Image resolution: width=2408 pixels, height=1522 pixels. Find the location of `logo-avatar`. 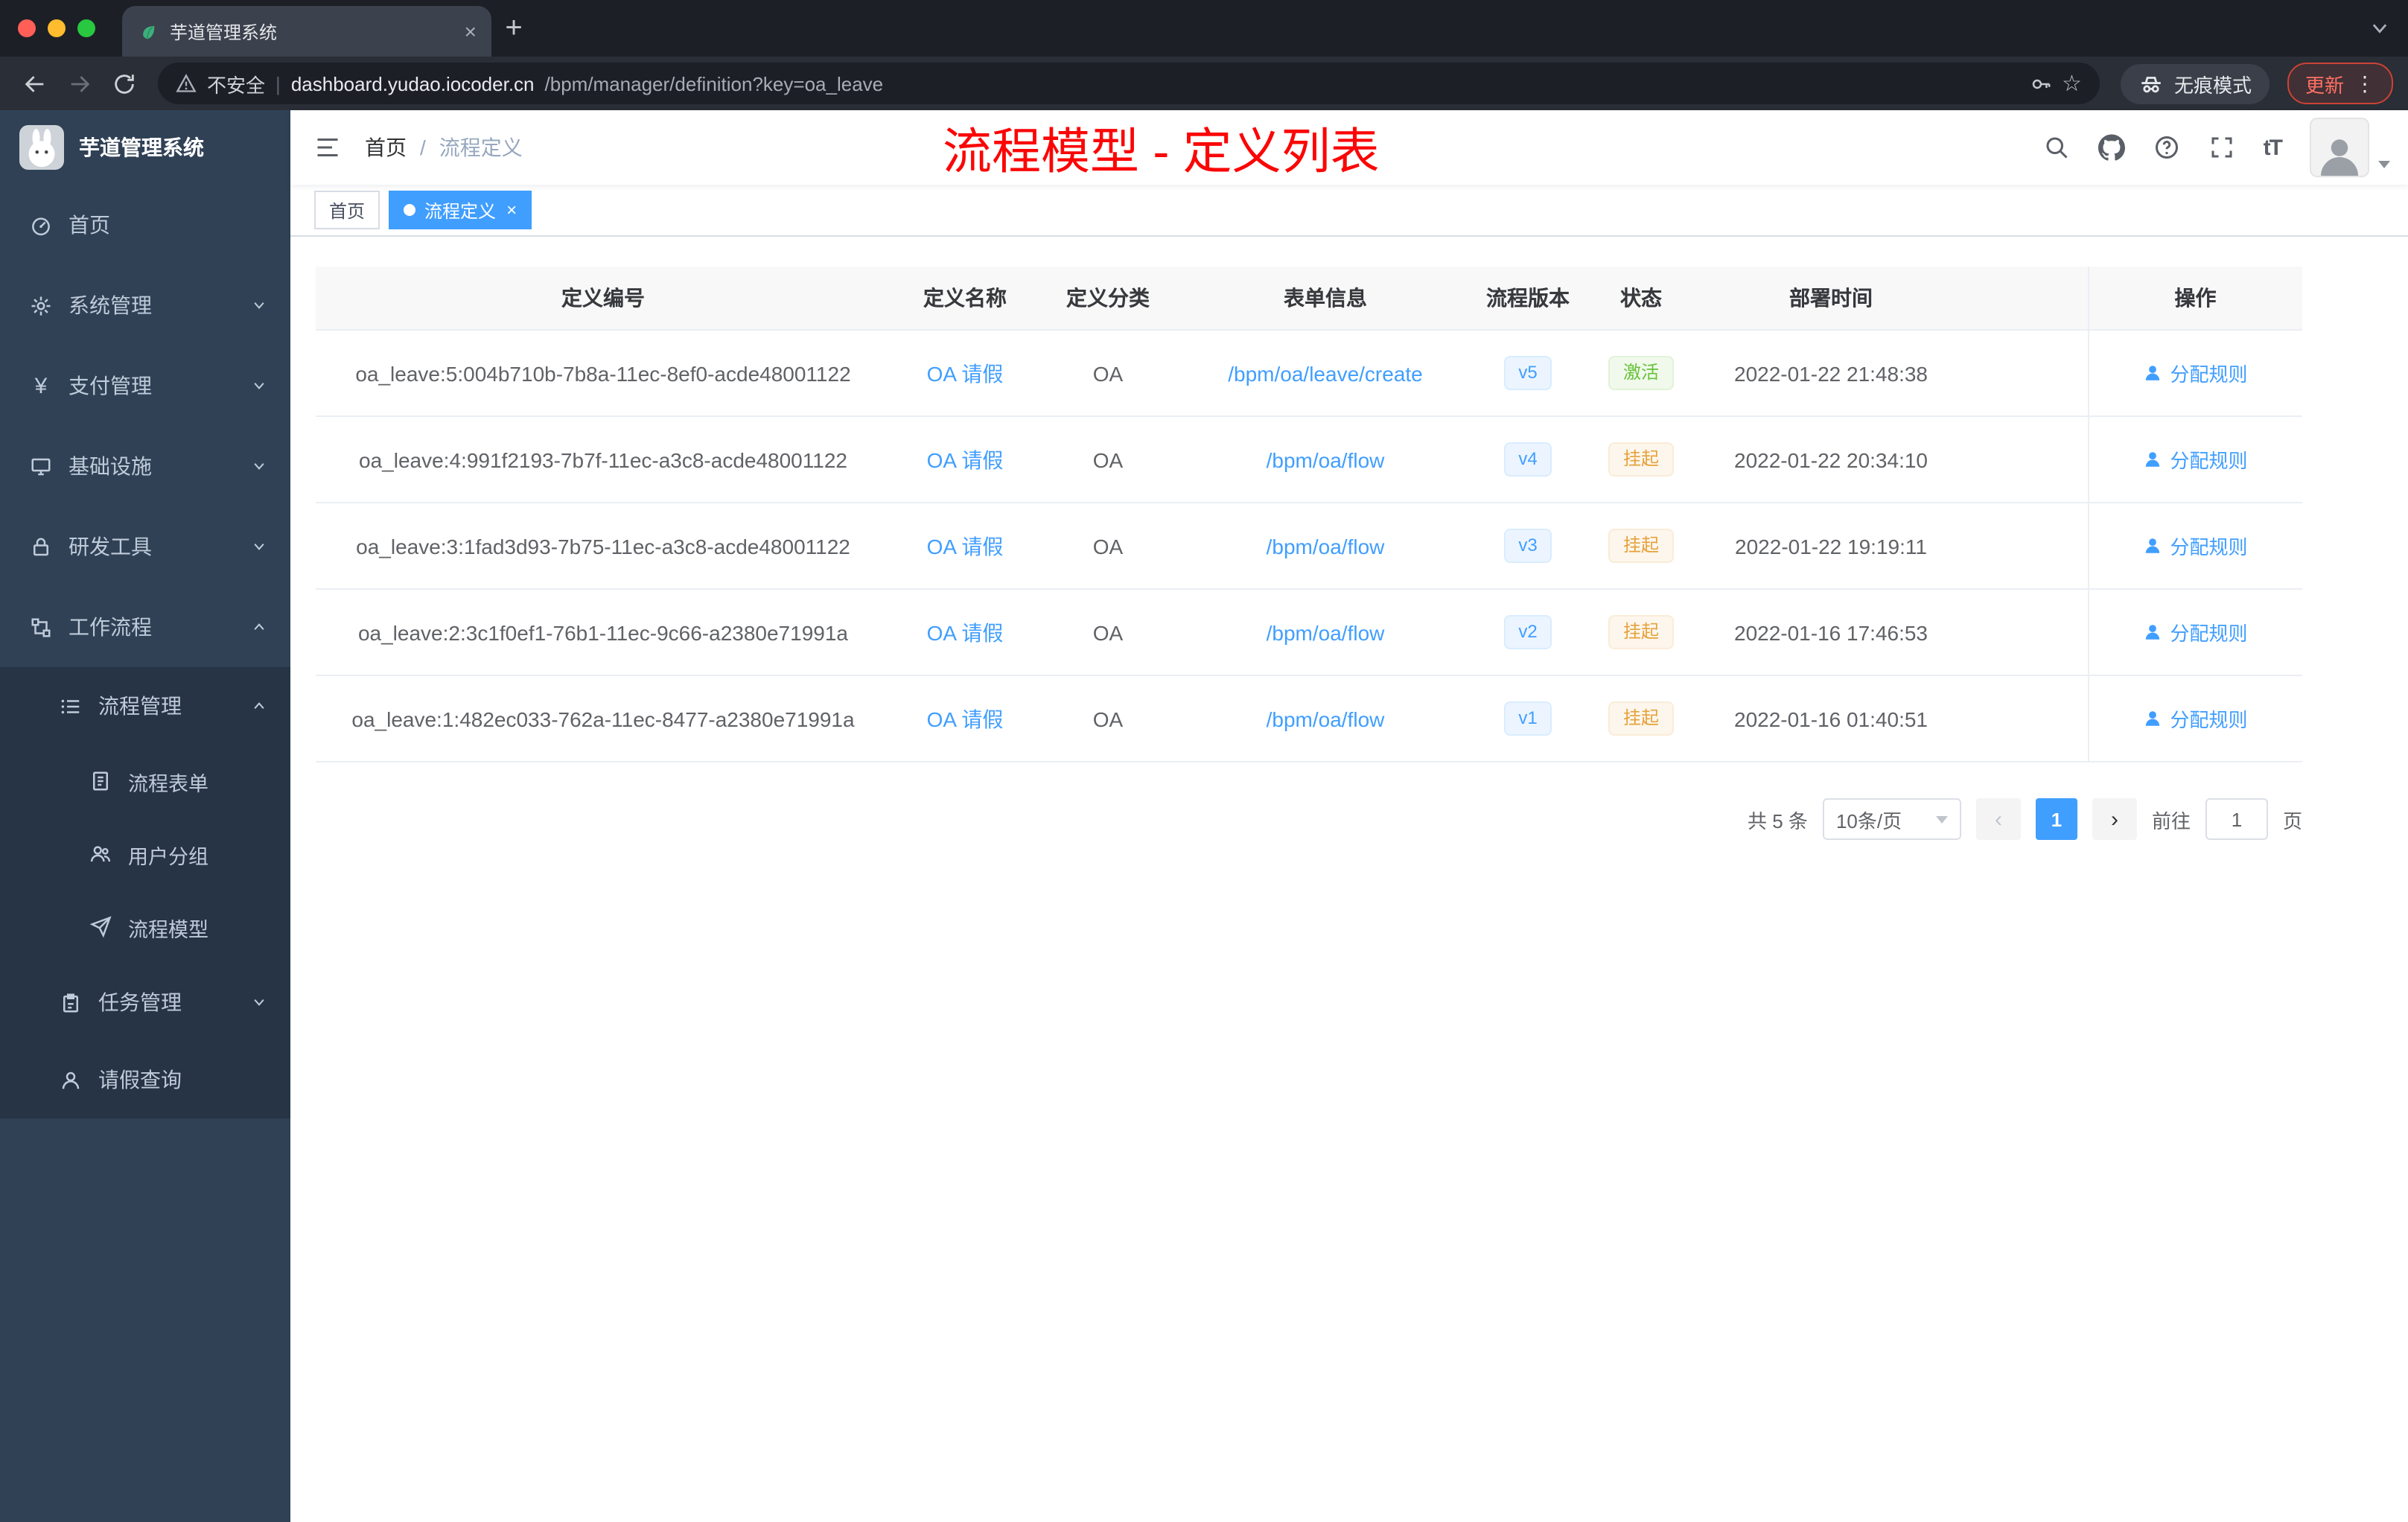

logo-avatar is located at coordinates (41, 147).